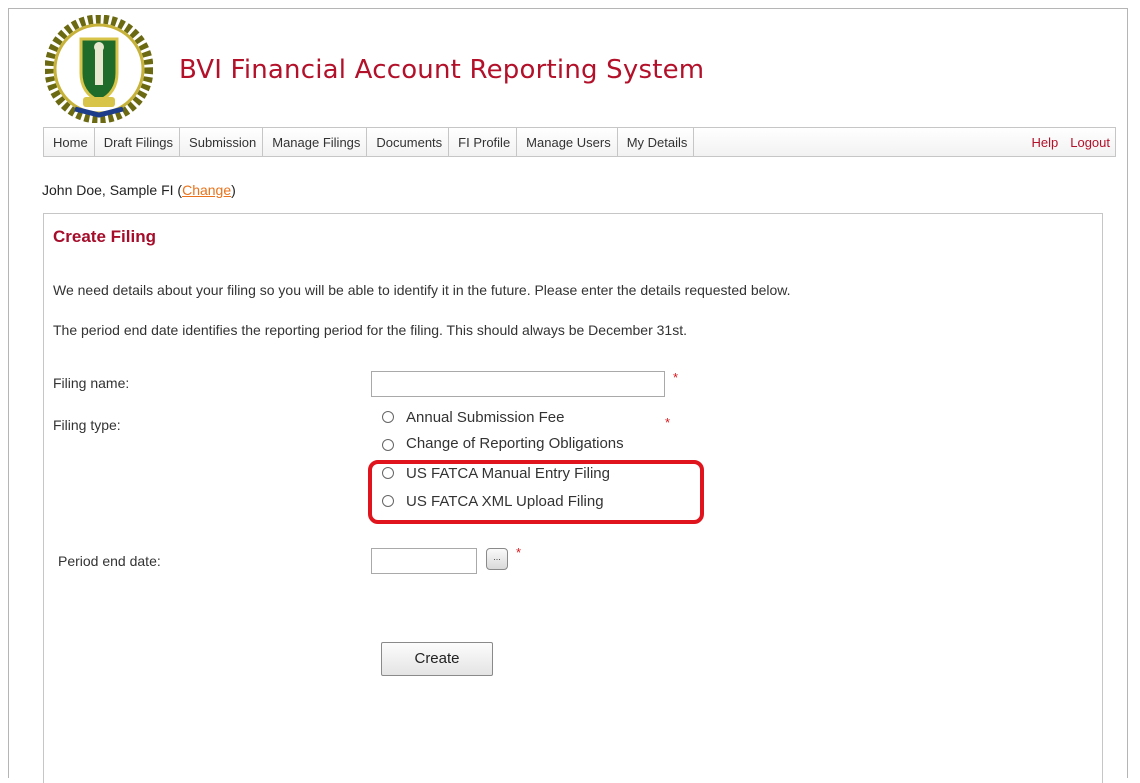  Describe the element at coordinates (656, 142) in the screenshot. I see `nav-my-details: My Details` at that location.